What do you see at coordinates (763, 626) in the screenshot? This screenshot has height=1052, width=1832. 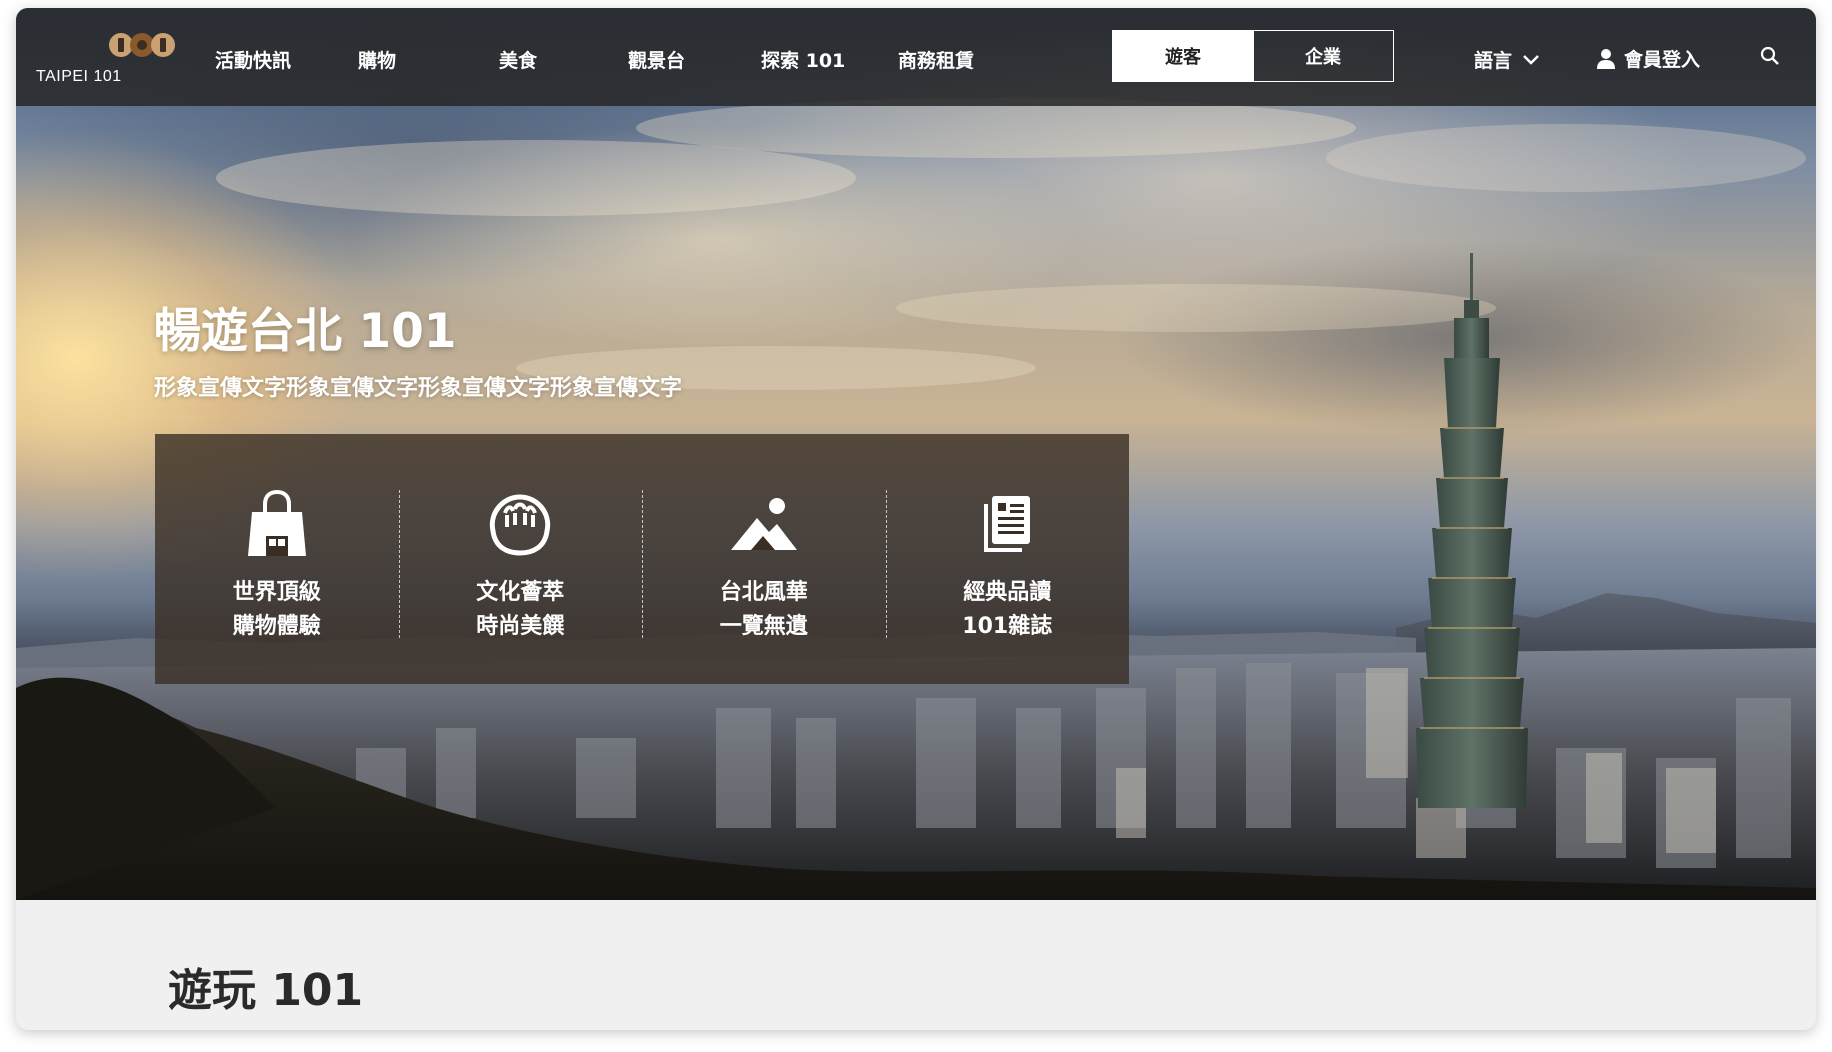 I see `feature-observatory-line2: 一覽無遺` at bounding box center [763, 626].